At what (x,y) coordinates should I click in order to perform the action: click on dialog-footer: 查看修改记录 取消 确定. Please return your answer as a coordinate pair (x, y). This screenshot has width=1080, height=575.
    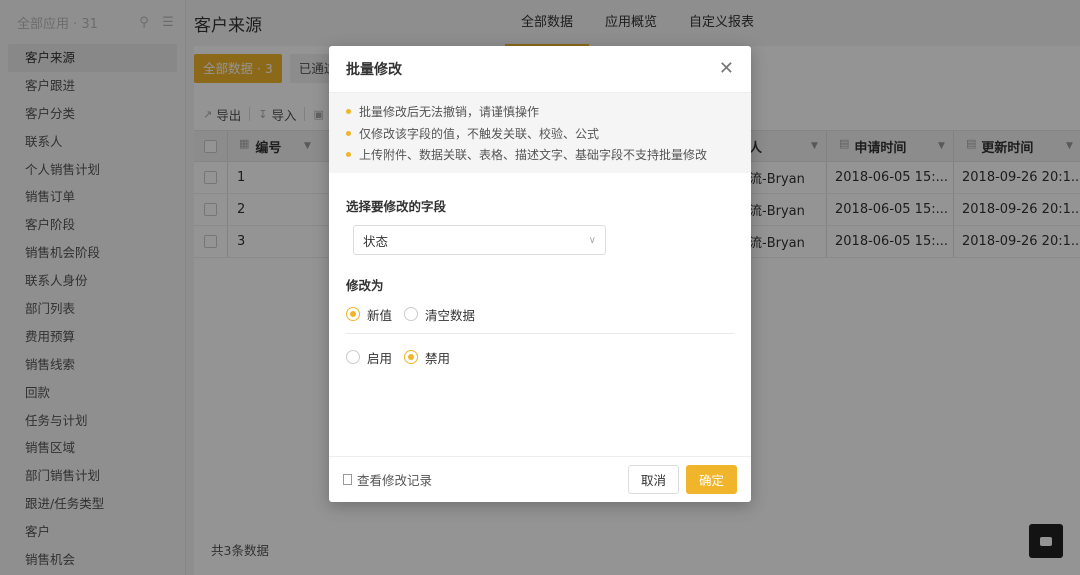
    Looking at the image, I should click on (540, 479).